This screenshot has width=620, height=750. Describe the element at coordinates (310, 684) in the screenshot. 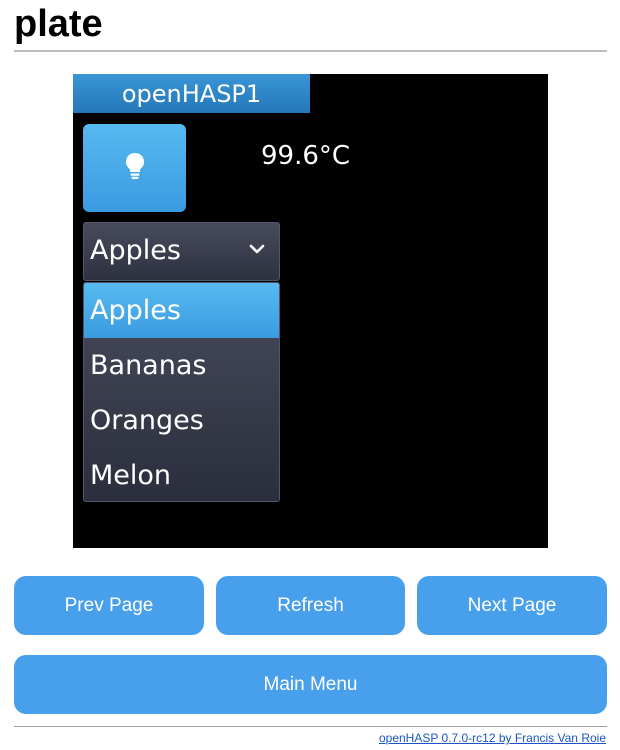

I see `main-menu-button: Main Menu` at that location.